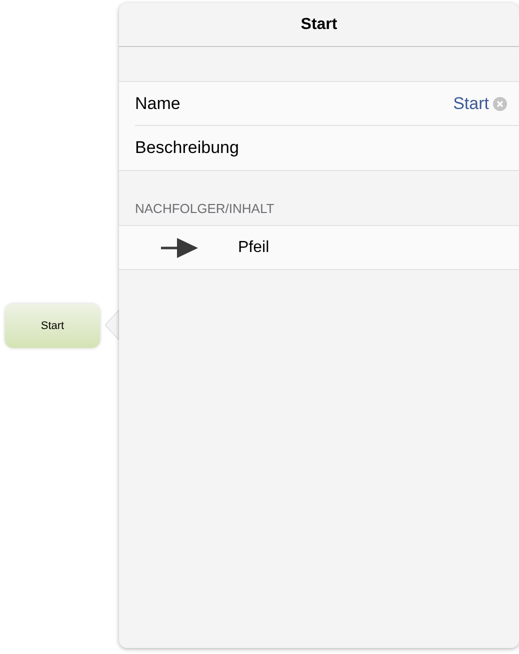 This screenshot has height=654, width=519. I want to click on diagram-node: Start, so click(52, 326).